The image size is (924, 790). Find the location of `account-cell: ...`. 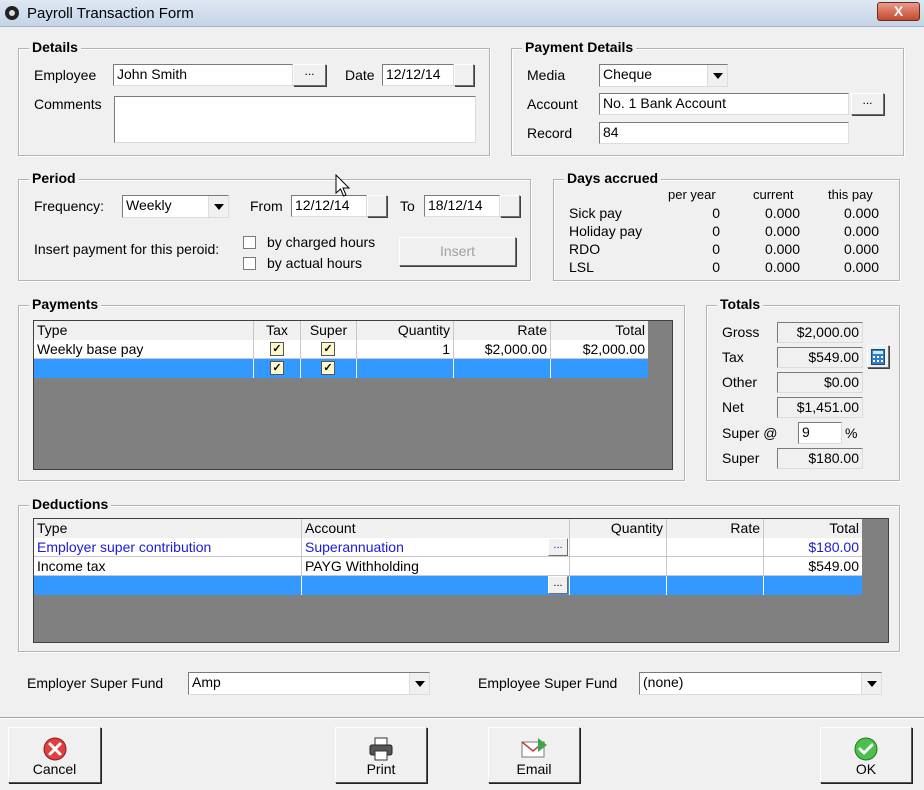

account-cell: ... is located at coordinates (436, 585).